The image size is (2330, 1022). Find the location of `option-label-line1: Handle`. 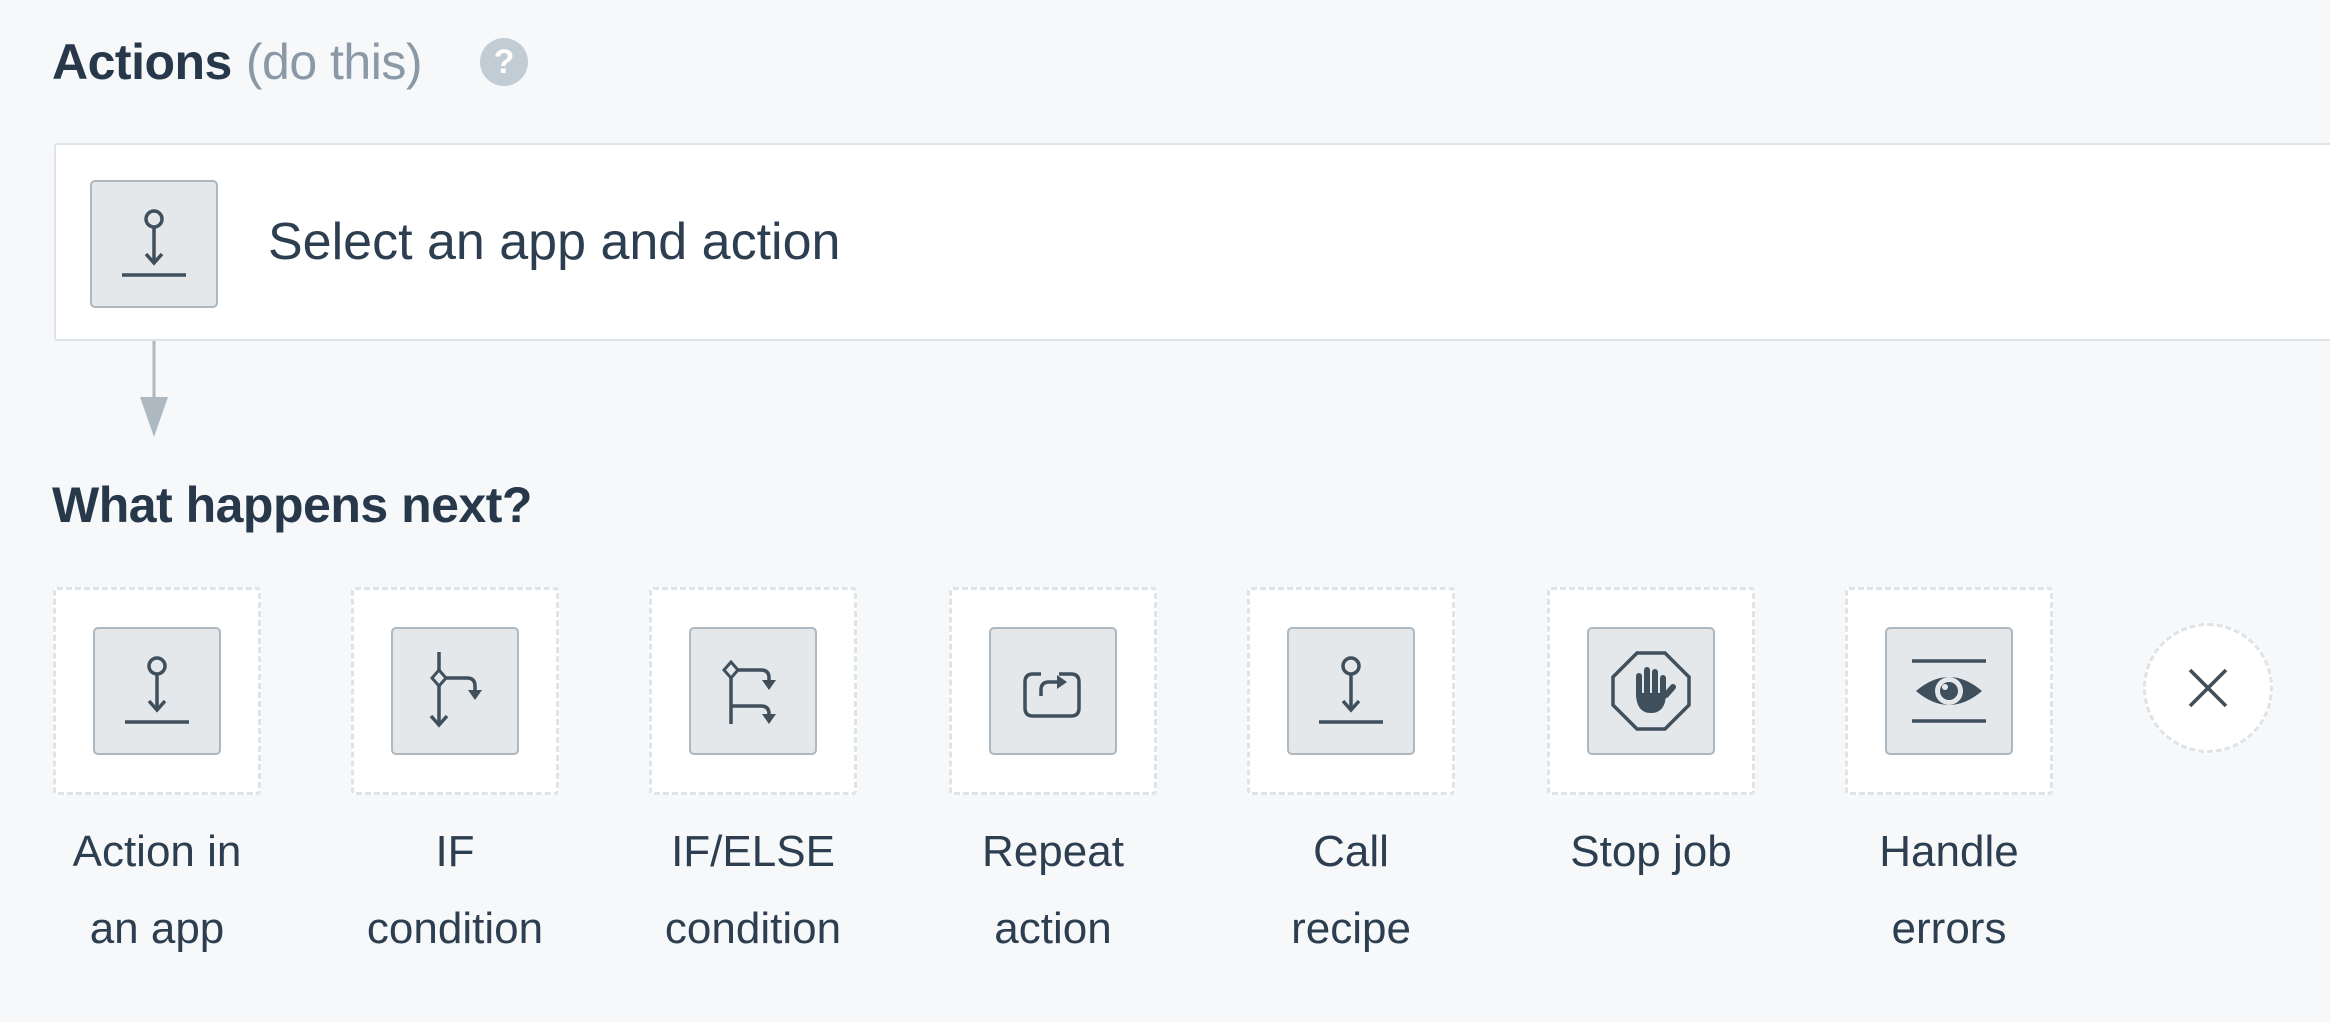

option-label-line1: Handle is located at coordinates (1949, 851).